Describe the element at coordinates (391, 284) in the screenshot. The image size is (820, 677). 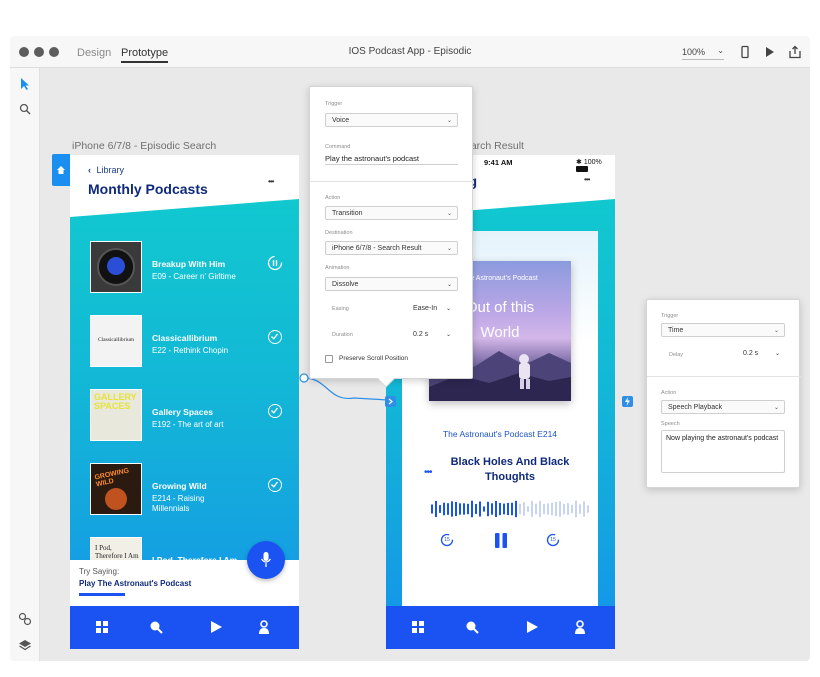
I see `animation-select: Dissolve ⌄` at that location.